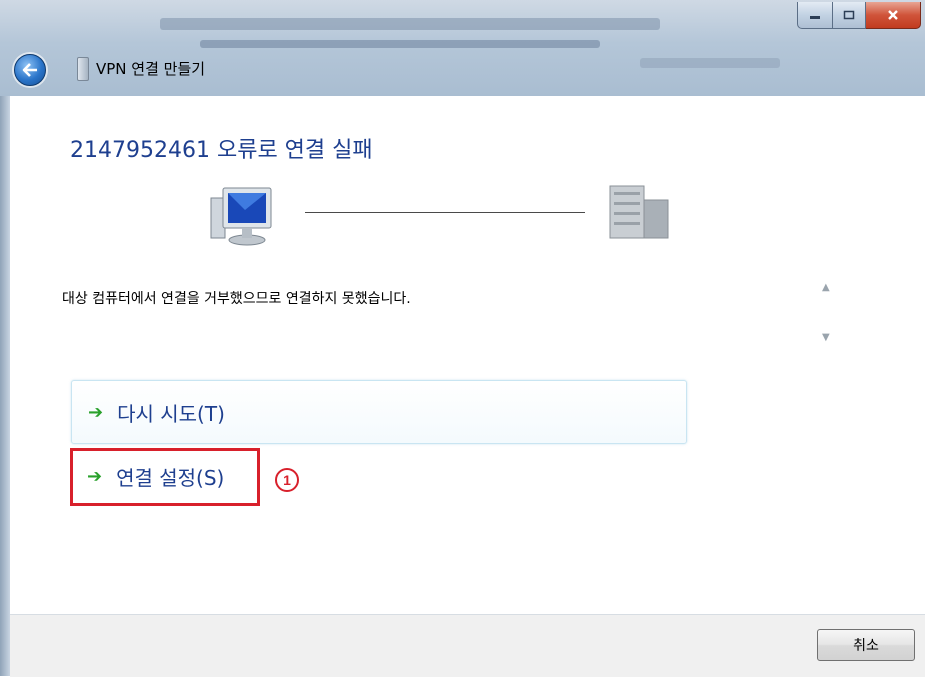  Describe the element at coordinates (826, 337) in the screenshot. I see `scroll-down-arrow: ▼` at that location.